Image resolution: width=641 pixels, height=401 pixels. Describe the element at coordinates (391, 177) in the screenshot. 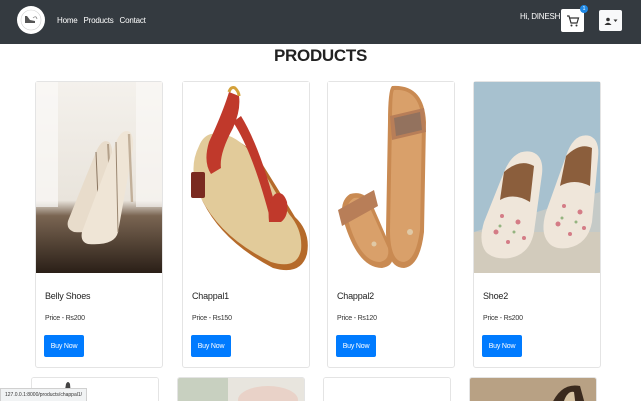

I see `product-image-chappal2` at that location.